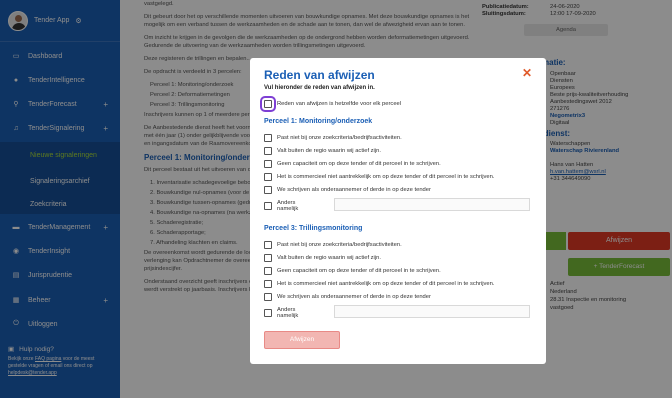 The height and width of the screenshot is (398, 672). Describe the element at coordinates (527, 73) in the screenshot. I see `close-icon: ✕` at that location.